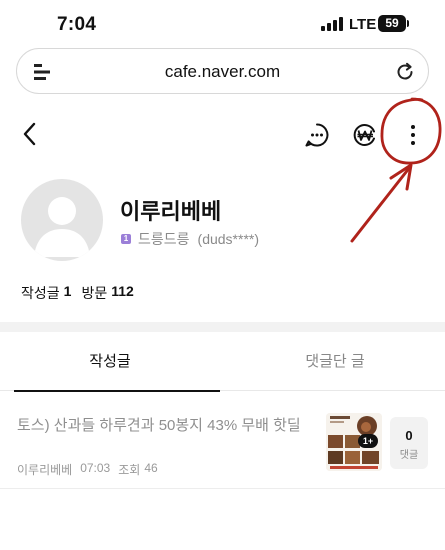  What do you see at coordinates (110, 362) in the screenshot?
I see `tab-written-posts: 작성글` at bounding box center [110, 362].